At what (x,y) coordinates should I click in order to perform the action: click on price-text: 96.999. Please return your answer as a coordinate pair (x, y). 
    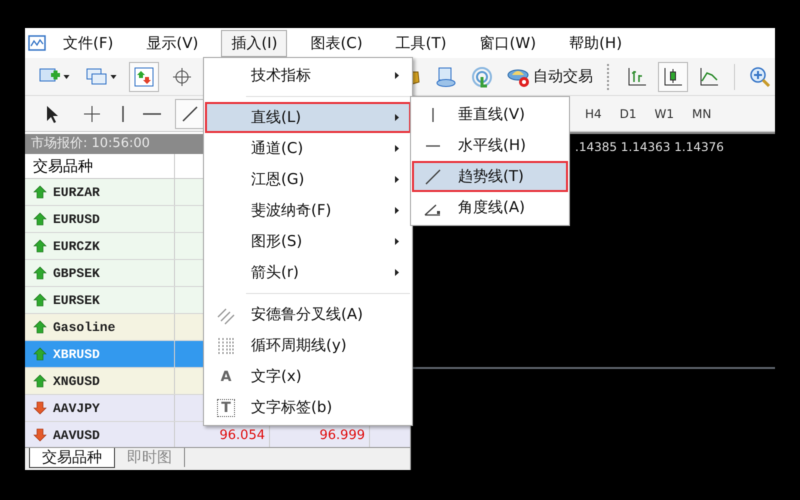
    Looking at the image, I should click on (342, 435).